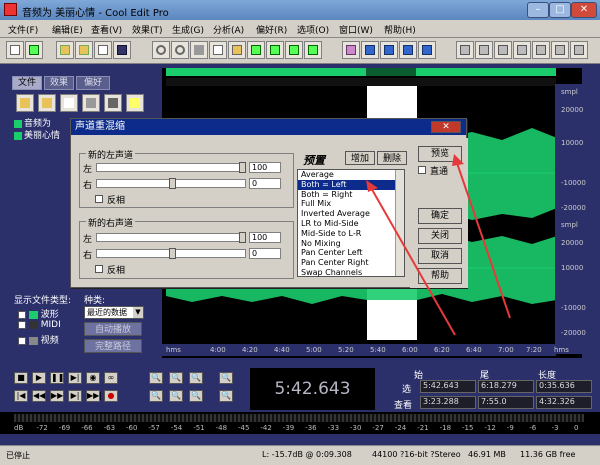 The height and width of the screenshot is (465, 600). I want to click on right-from-left-slider, so click(171, 237).